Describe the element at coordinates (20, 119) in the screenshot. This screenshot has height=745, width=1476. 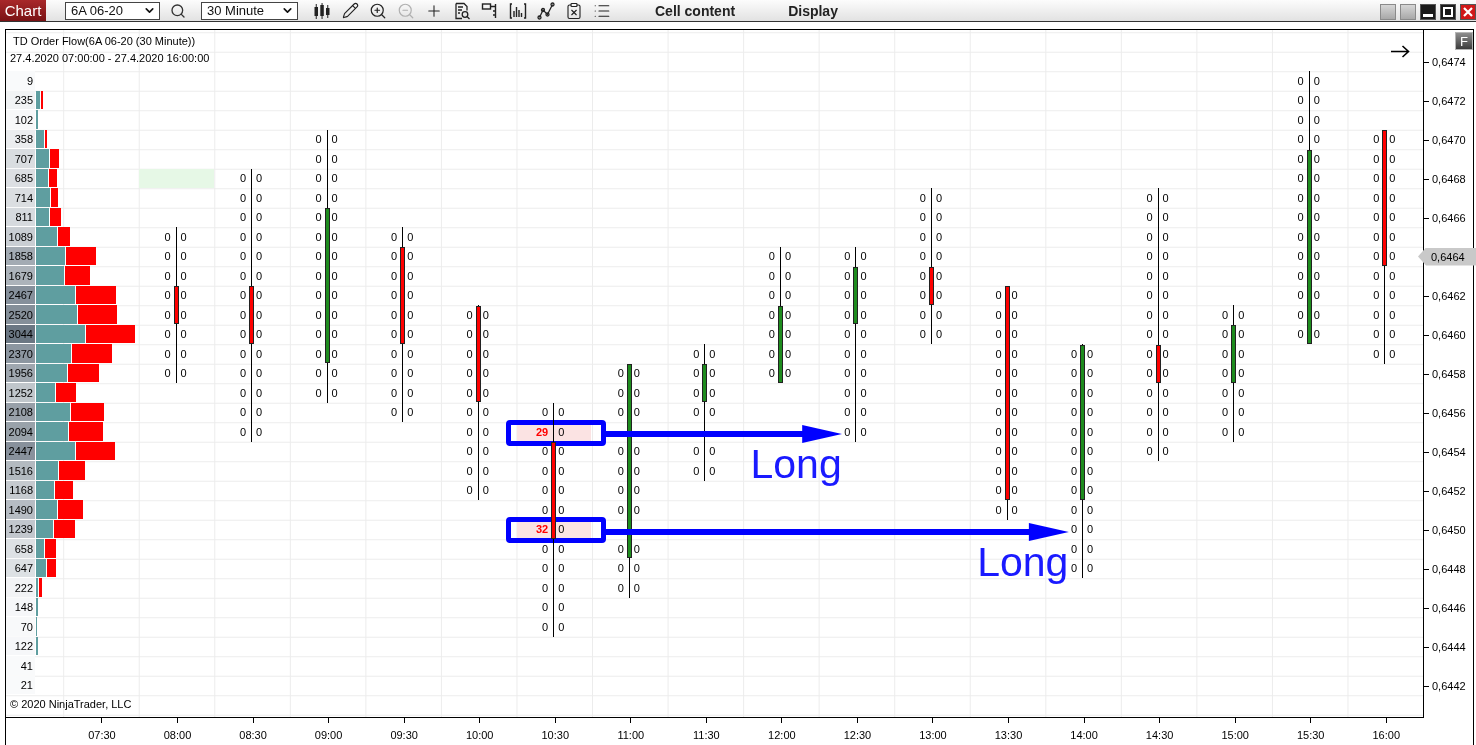
I see `volume-label: 102` at that location.